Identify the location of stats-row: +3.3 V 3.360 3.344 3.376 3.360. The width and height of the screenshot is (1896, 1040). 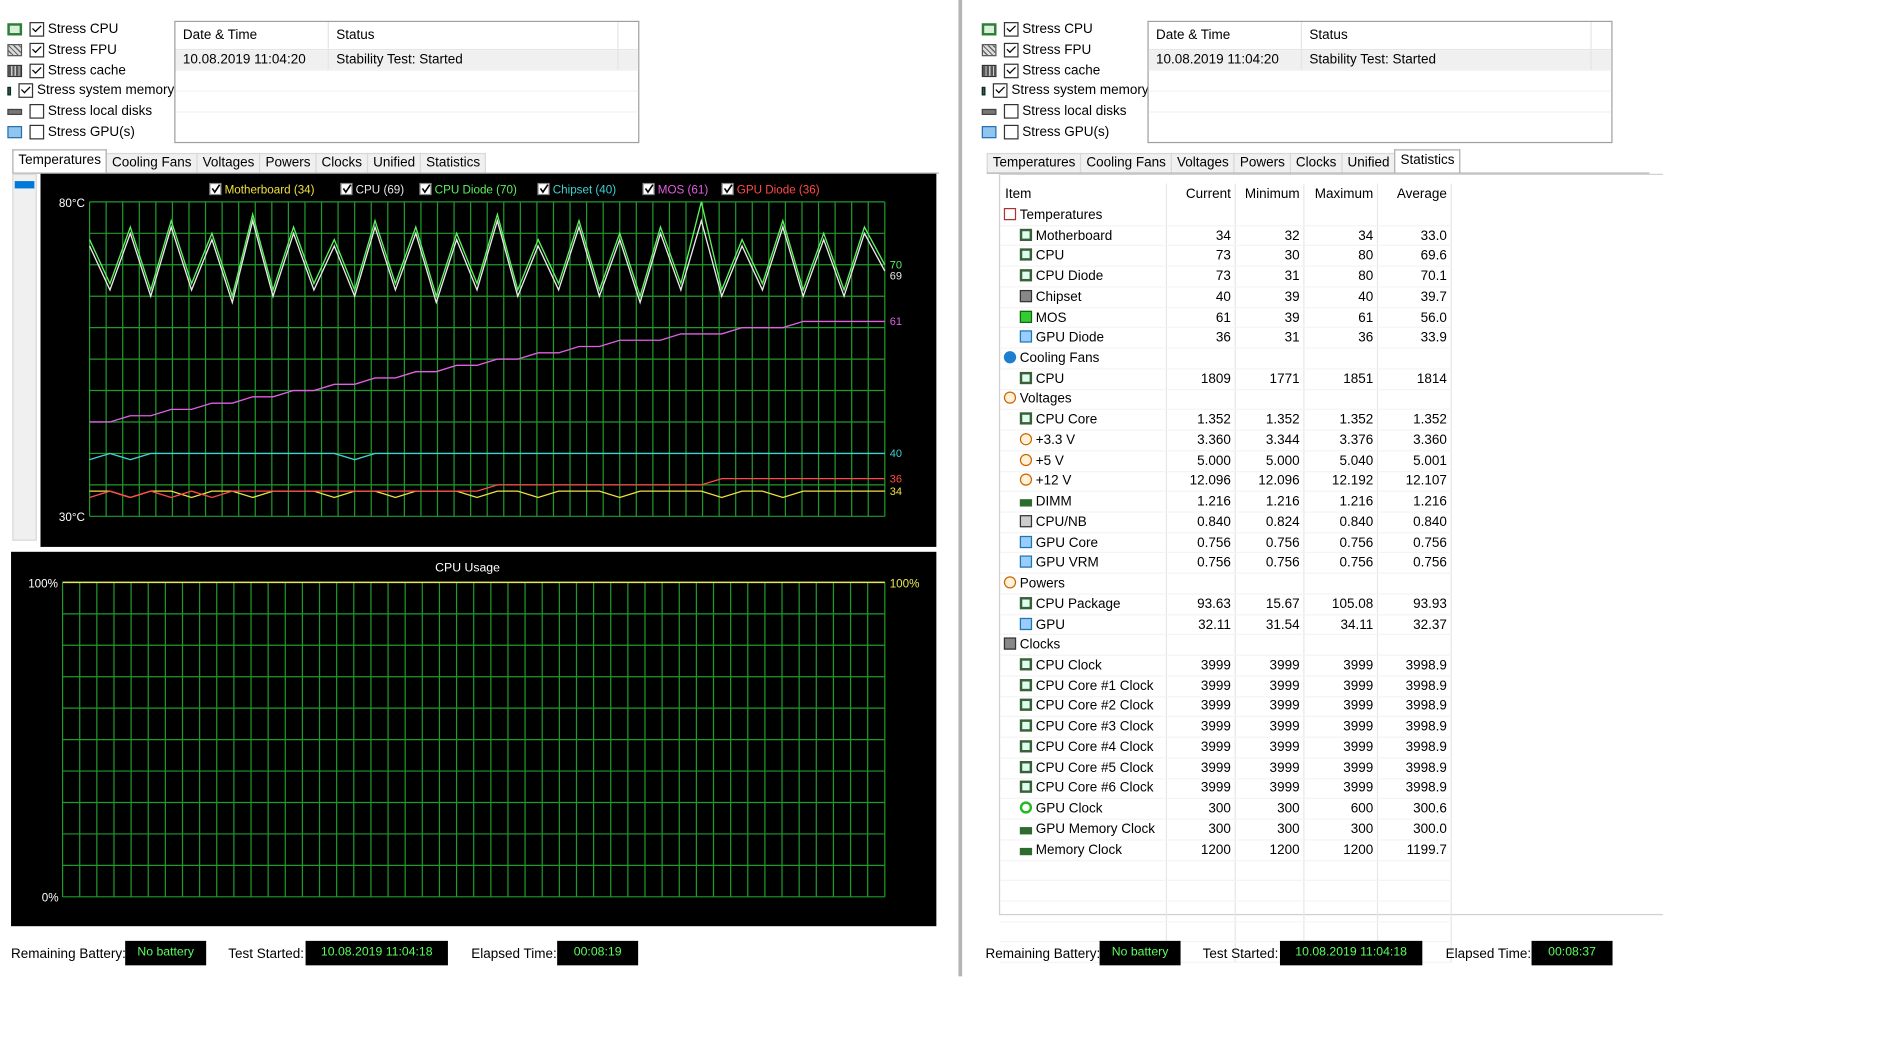
(1226, 441).